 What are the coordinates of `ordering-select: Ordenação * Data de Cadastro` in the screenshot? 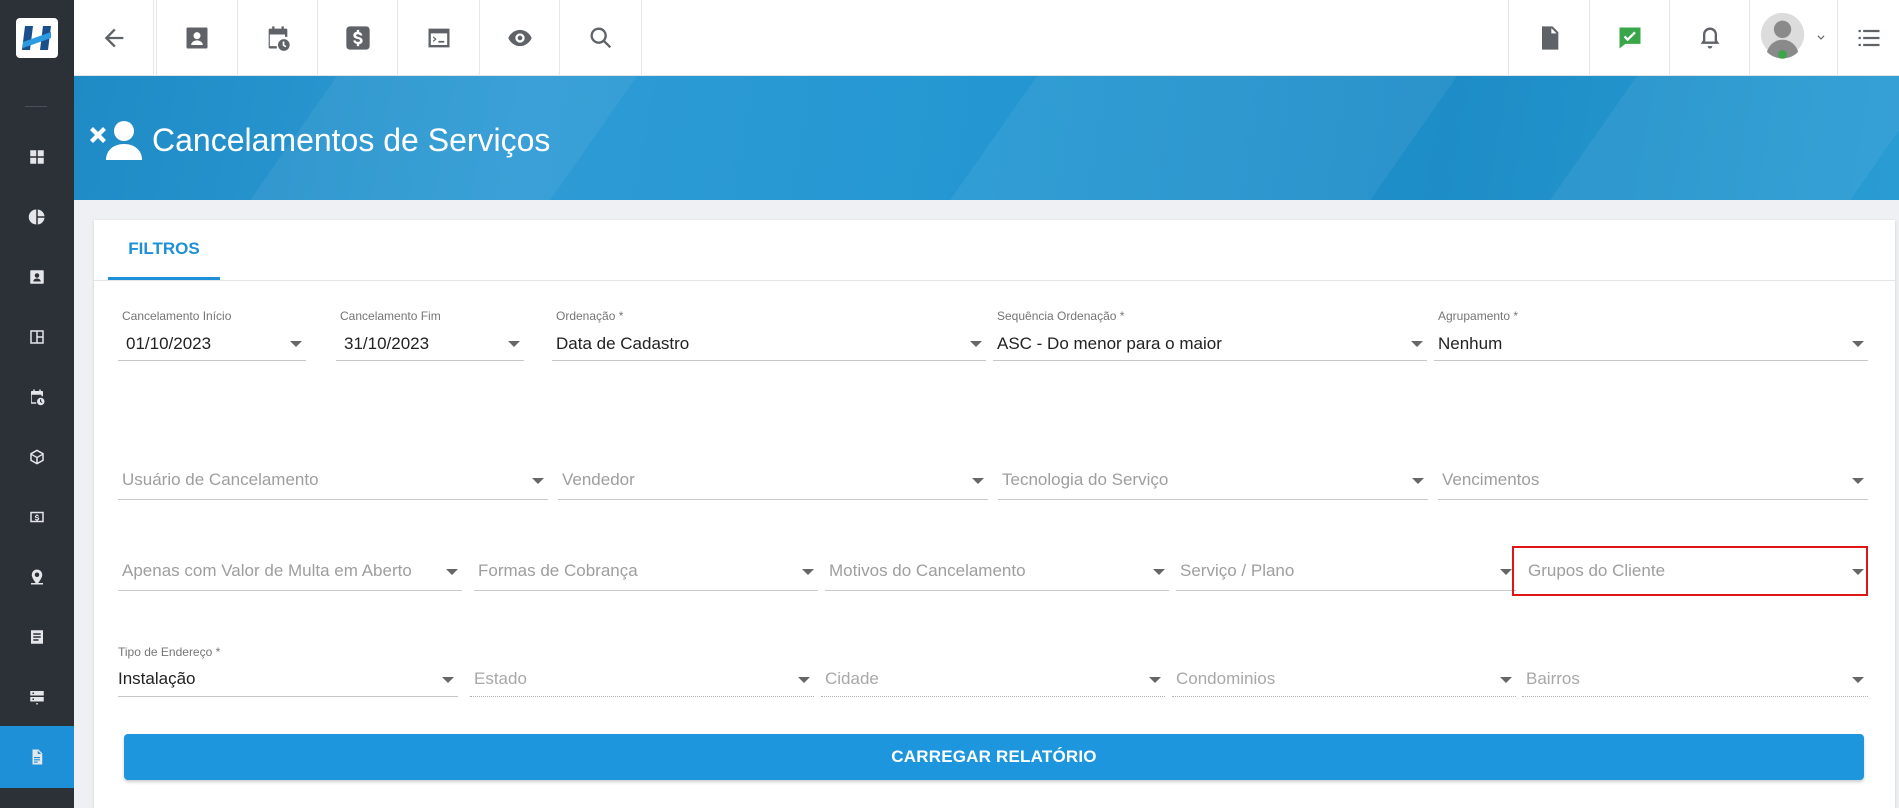 It's located at (769, 335).